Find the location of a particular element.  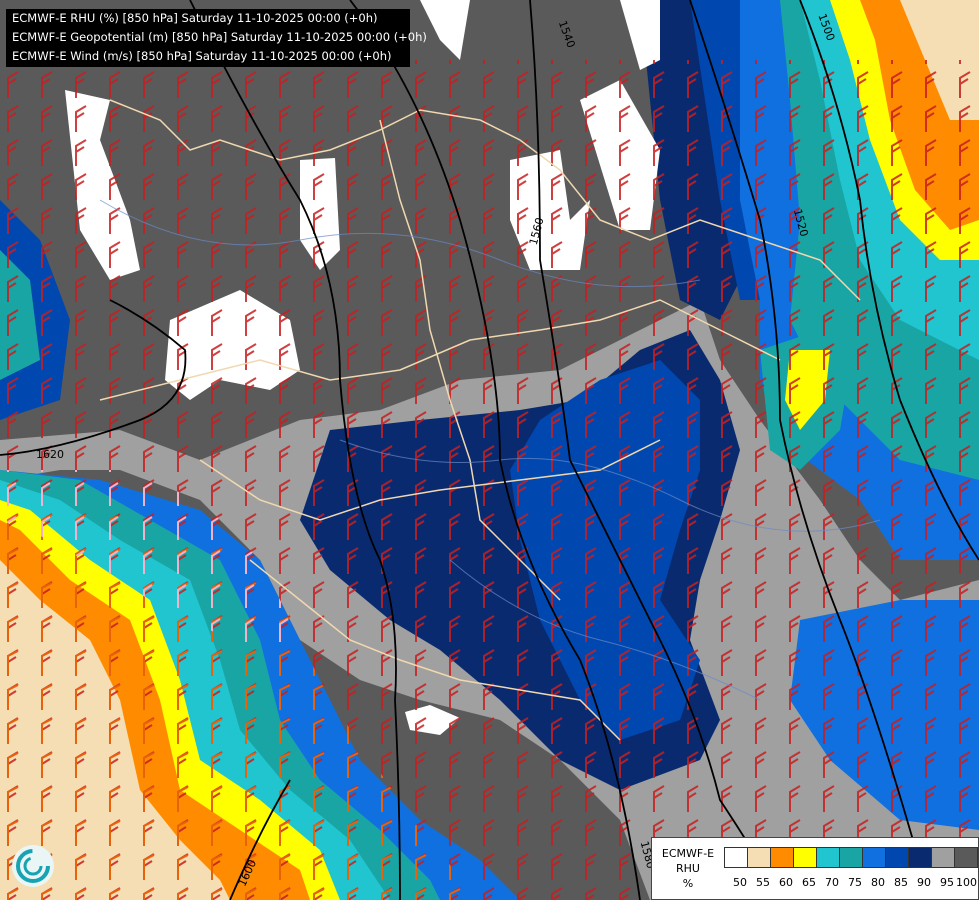

rhu-legend: ECMWF-E RHU % 50 55 60 65 70 75 80 85 90 95 100 is located at coordinates (815, 868).